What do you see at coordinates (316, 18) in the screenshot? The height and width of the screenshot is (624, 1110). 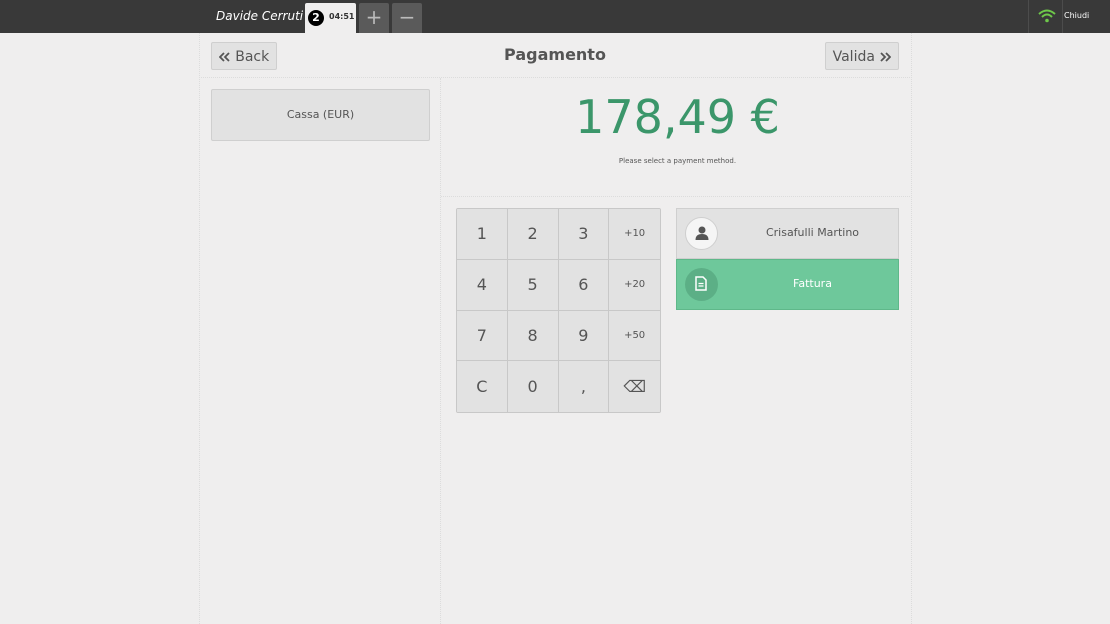 I see `order-number-badge: 2` at bounding box center [316, 18].